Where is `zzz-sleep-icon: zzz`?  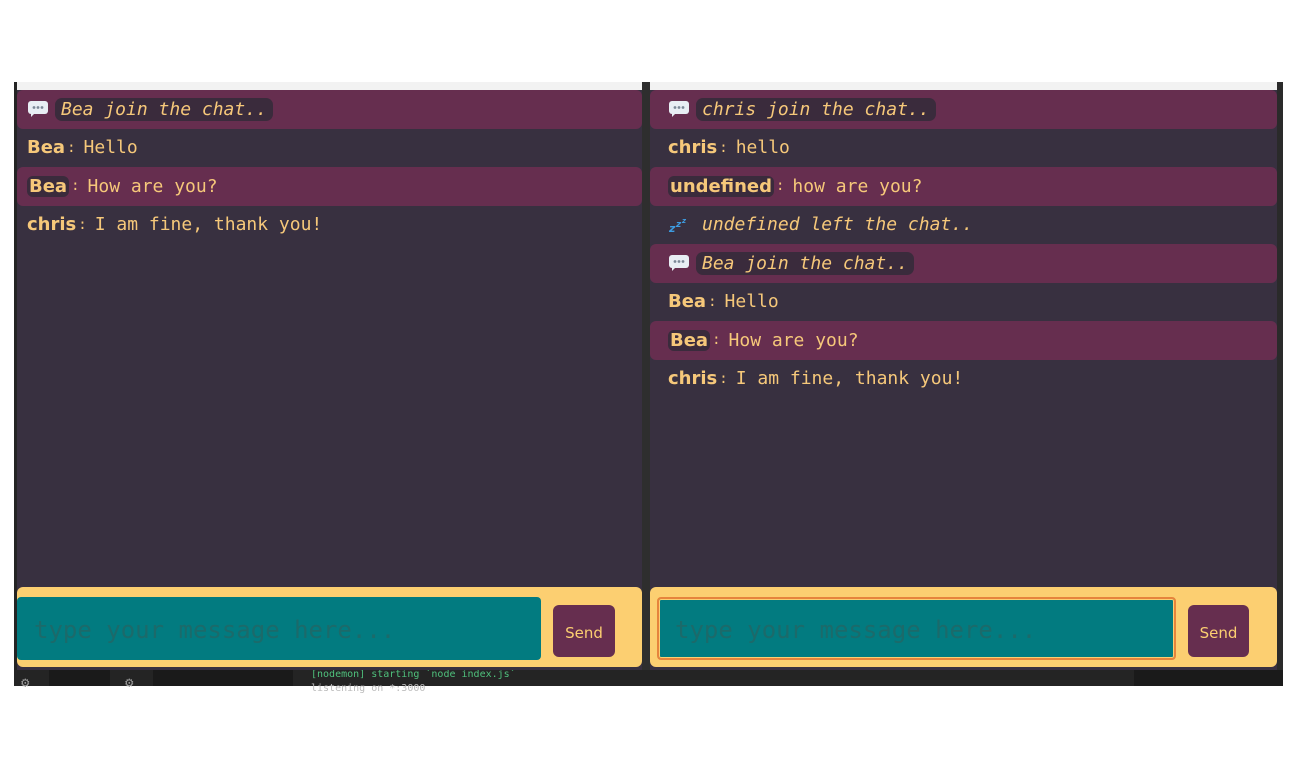 zzz-sleep-icon: zzz is located at coordinates (679, 225).